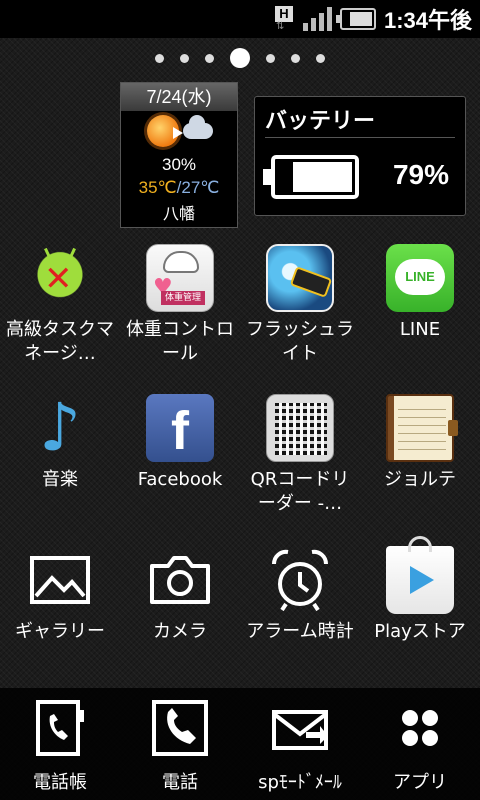 This screenshot has width=480, height=800. I want to click on clock: 1:34午後, so click(427, 20).